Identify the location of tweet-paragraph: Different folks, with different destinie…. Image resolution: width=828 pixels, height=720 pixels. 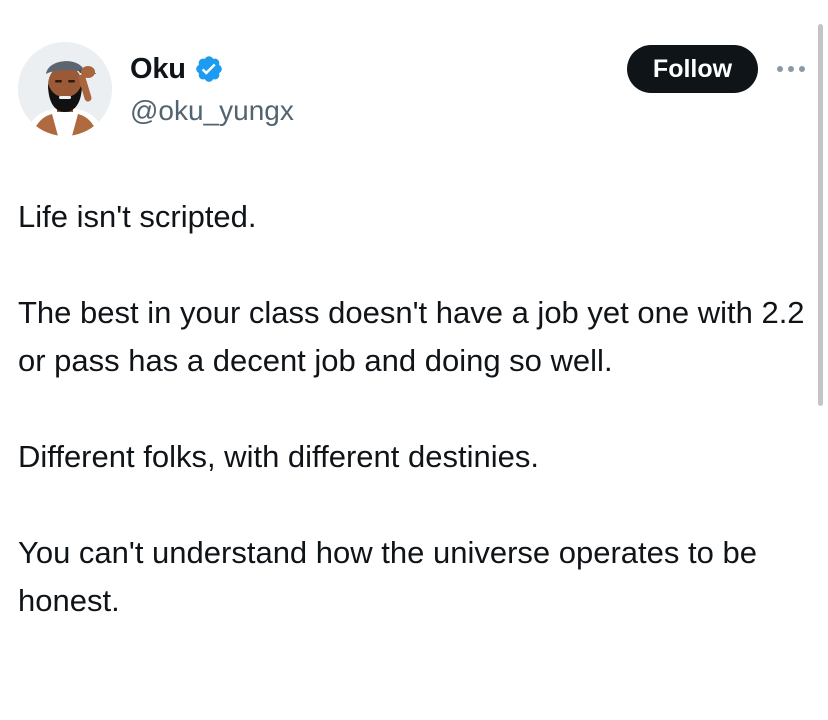
(278, 456).